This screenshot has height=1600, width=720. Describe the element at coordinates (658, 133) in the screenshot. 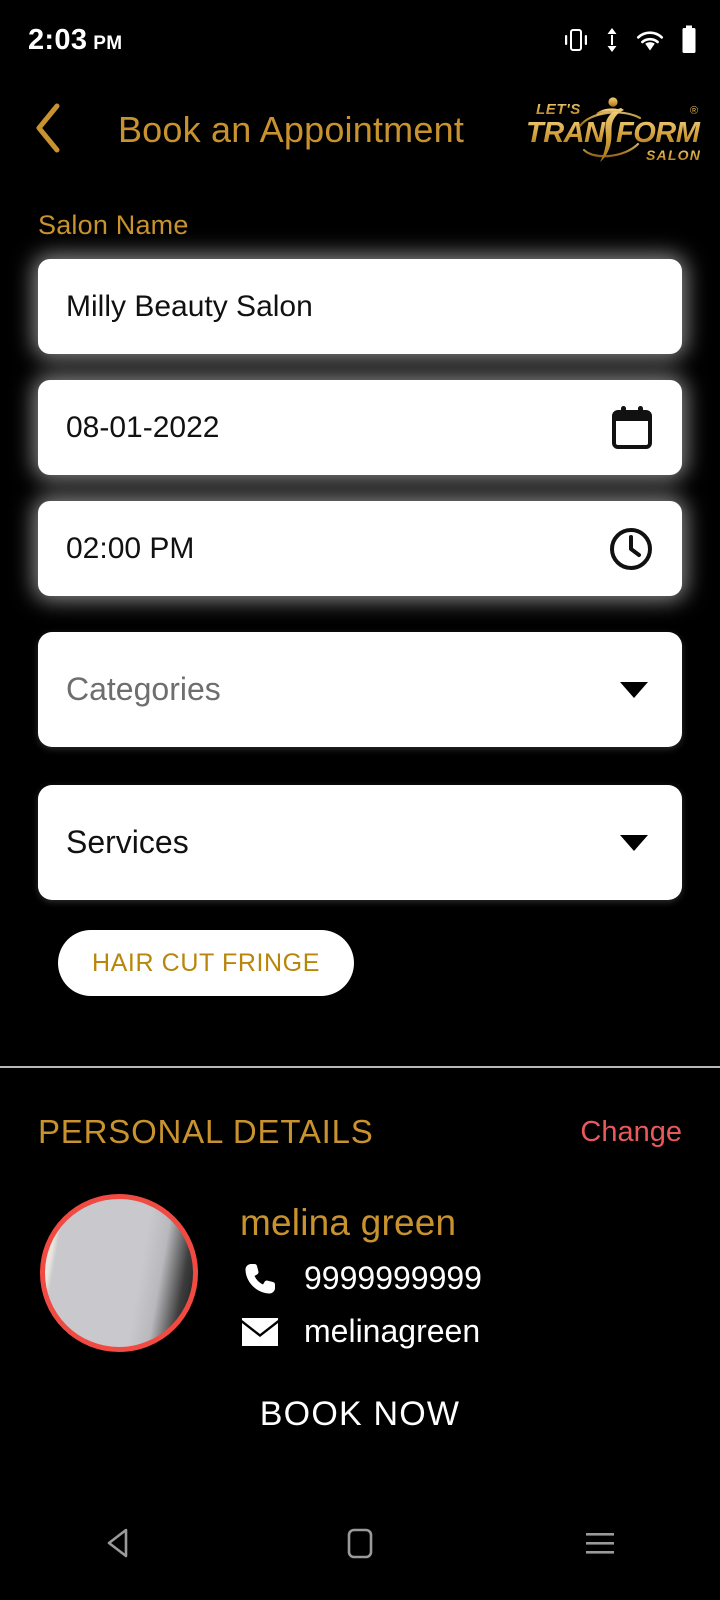

I see `svg-text: FORM` at that location.